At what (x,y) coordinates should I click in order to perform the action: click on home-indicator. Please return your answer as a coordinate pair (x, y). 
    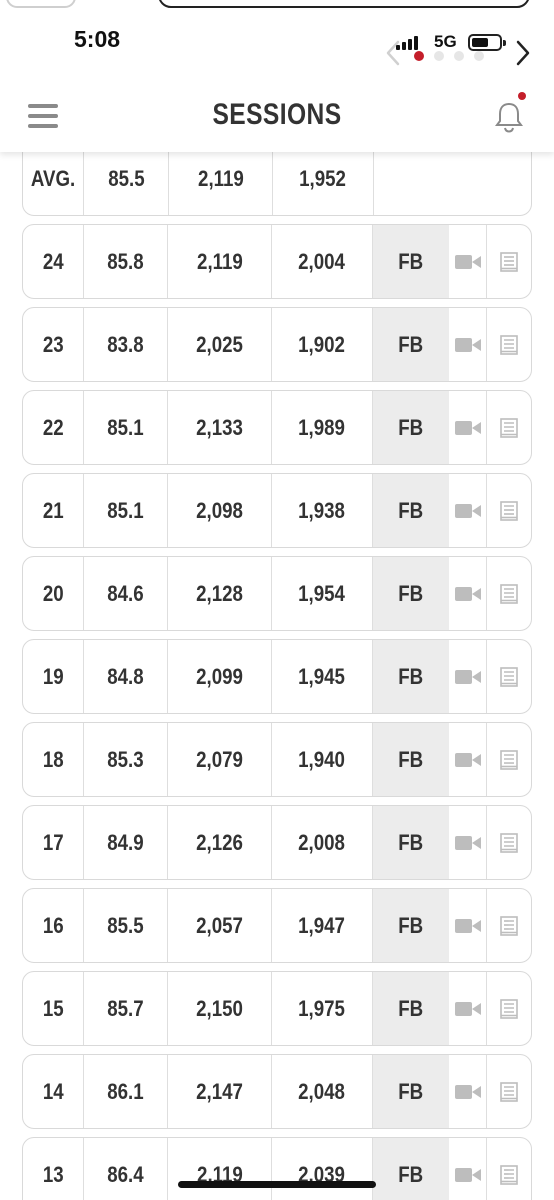
    Looking at the image, I should click on (277, 1184).